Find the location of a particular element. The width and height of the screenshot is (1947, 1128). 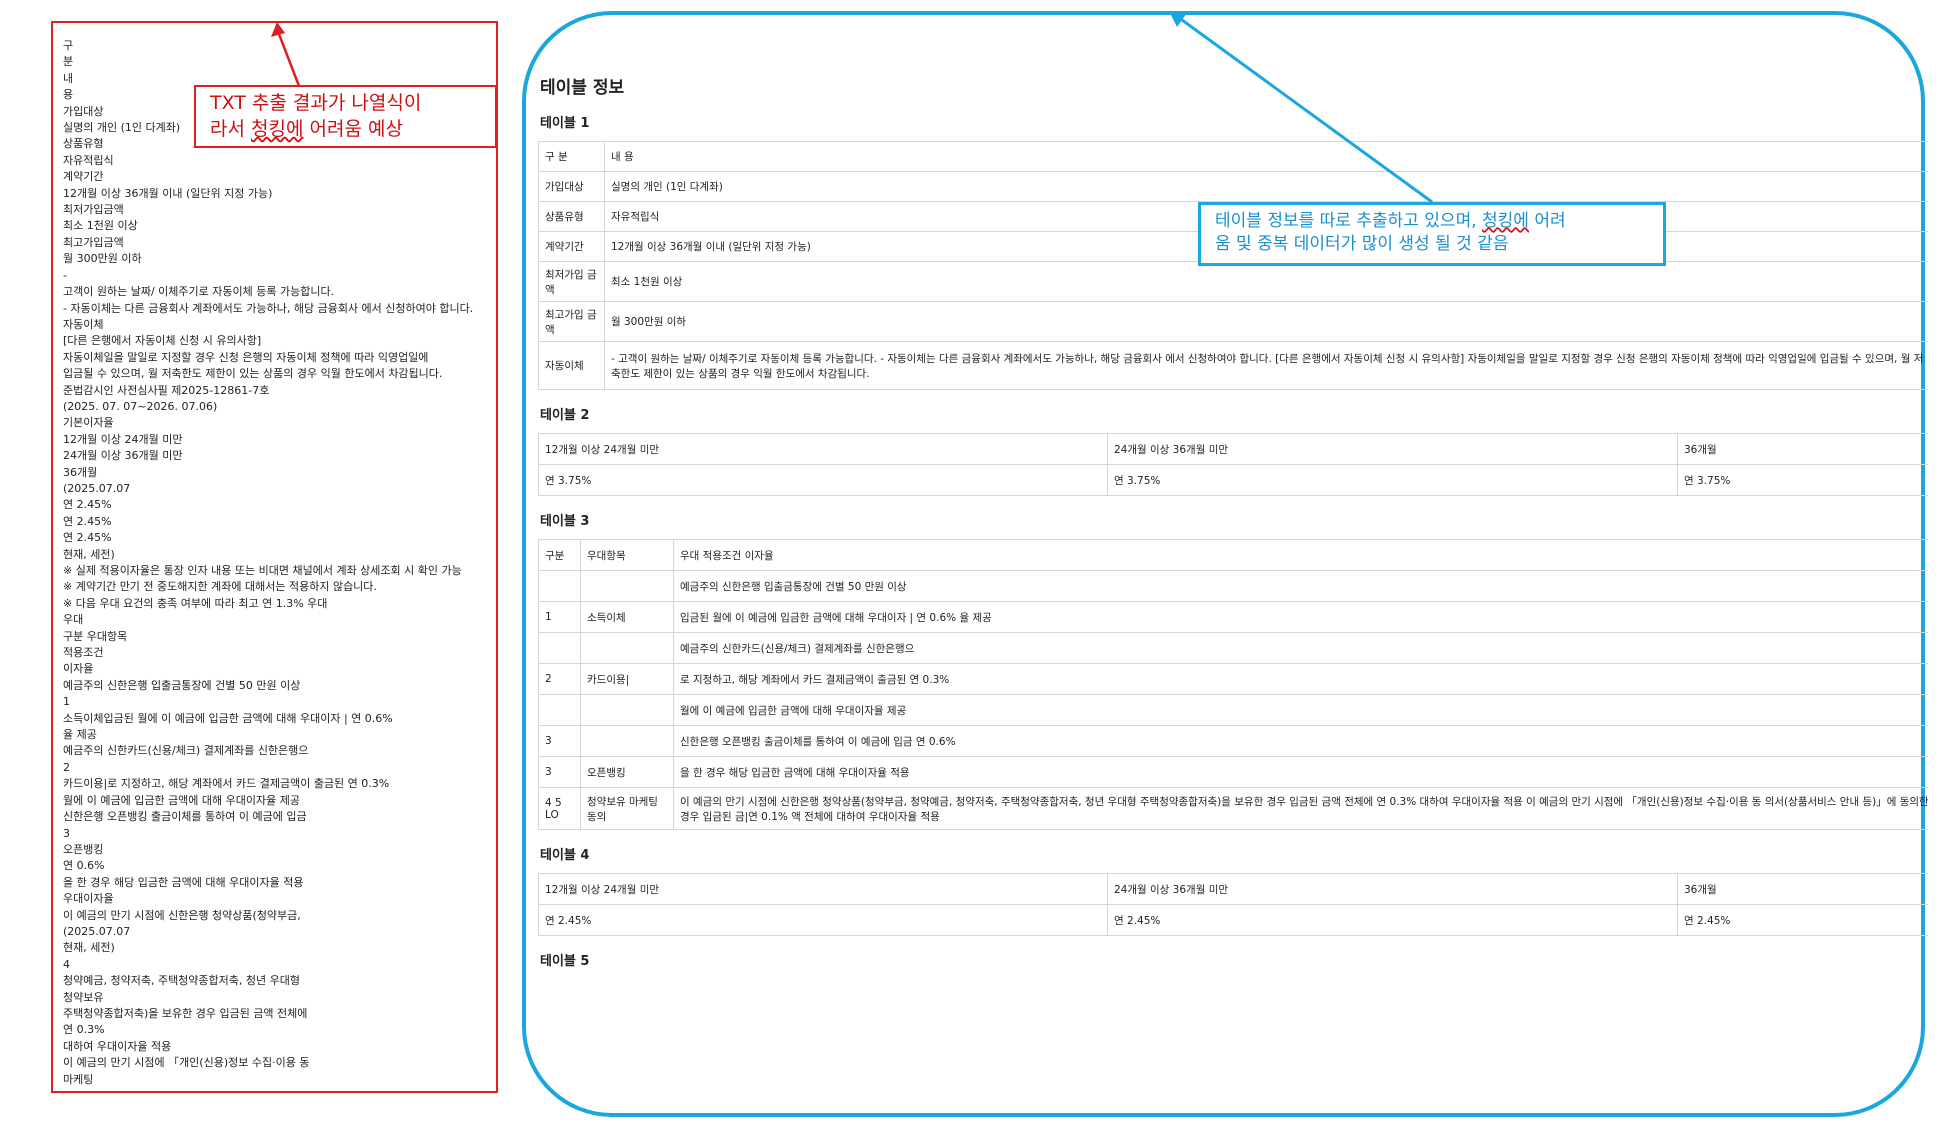

blue-arrowhead-icon is located at coordinates (1178, 19).